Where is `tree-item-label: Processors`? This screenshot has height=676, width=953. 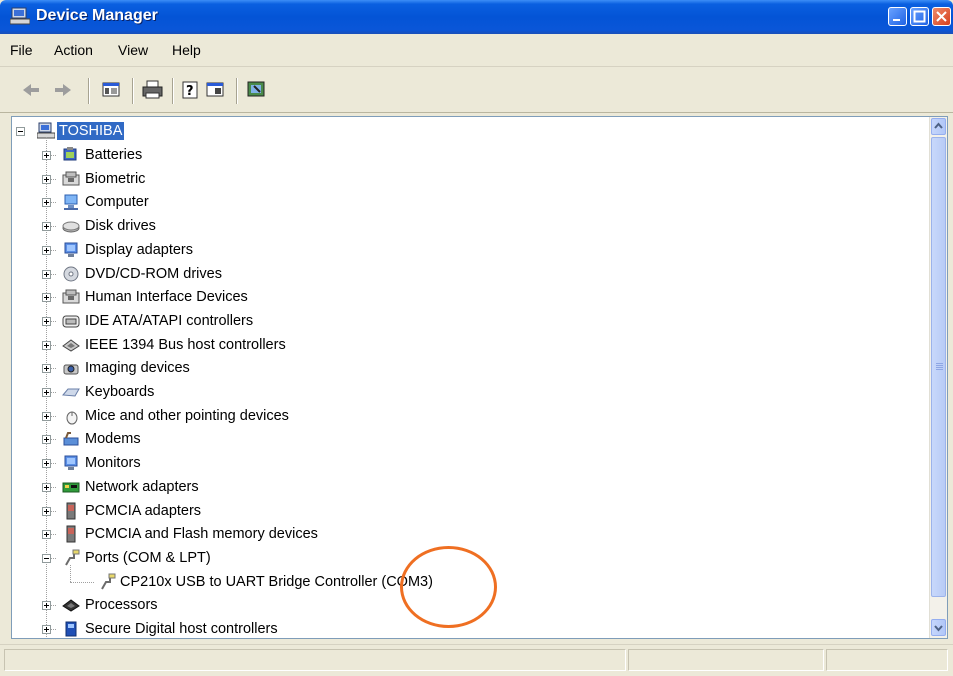
tree-item-label: Processors is located at coordinates (121, 605).